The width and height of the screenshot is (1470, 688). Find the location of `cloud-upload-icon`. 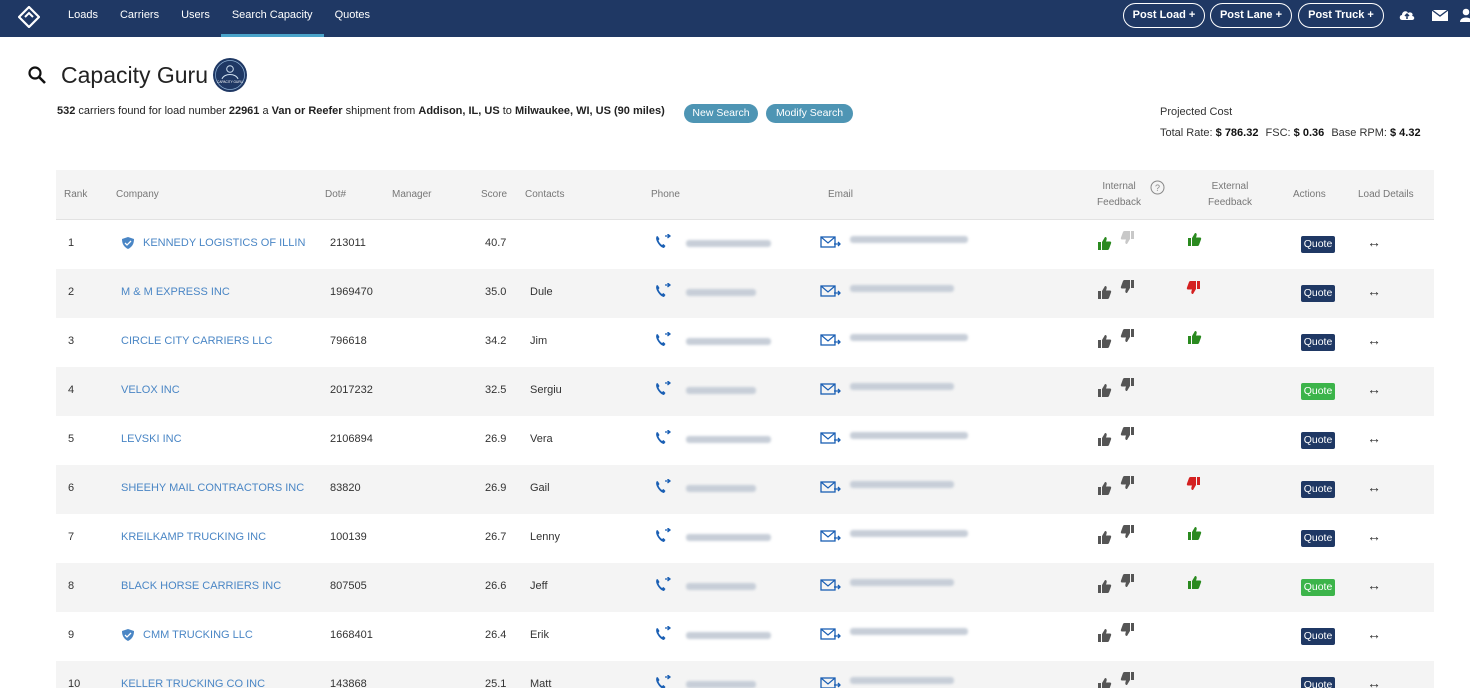

cloud-upload-icon is located at coordinates (1407, 15).